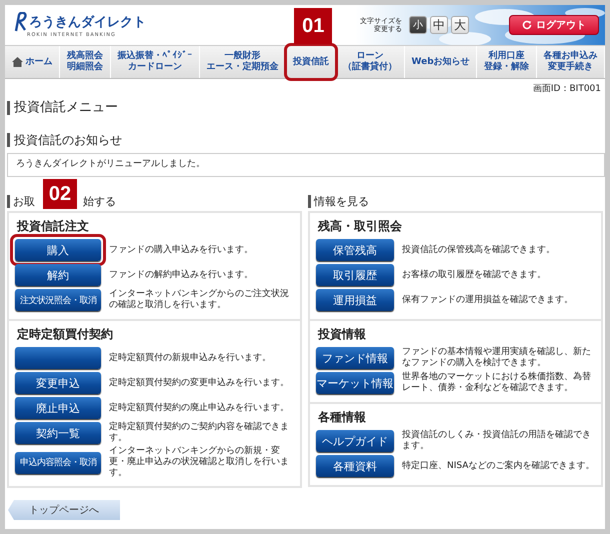  What do you see at coordinates (342, 334) in the screenshot?
I see `group-title: 投資情報` at bounding box center [342, 334].